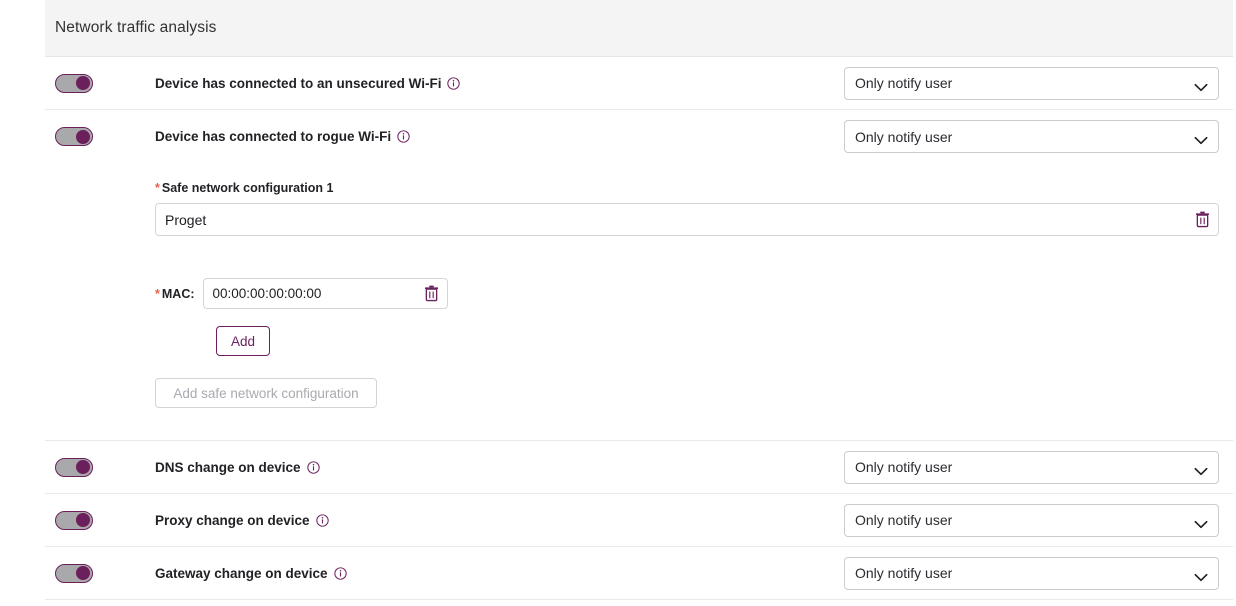 Image resolution: width=1236 pixels, height=606 pixels. What do you see at coordinates (687, 219) in the screenshot?
I see `safe-network-config-input-wrapper: Proget` at bounding box center [687, 219].